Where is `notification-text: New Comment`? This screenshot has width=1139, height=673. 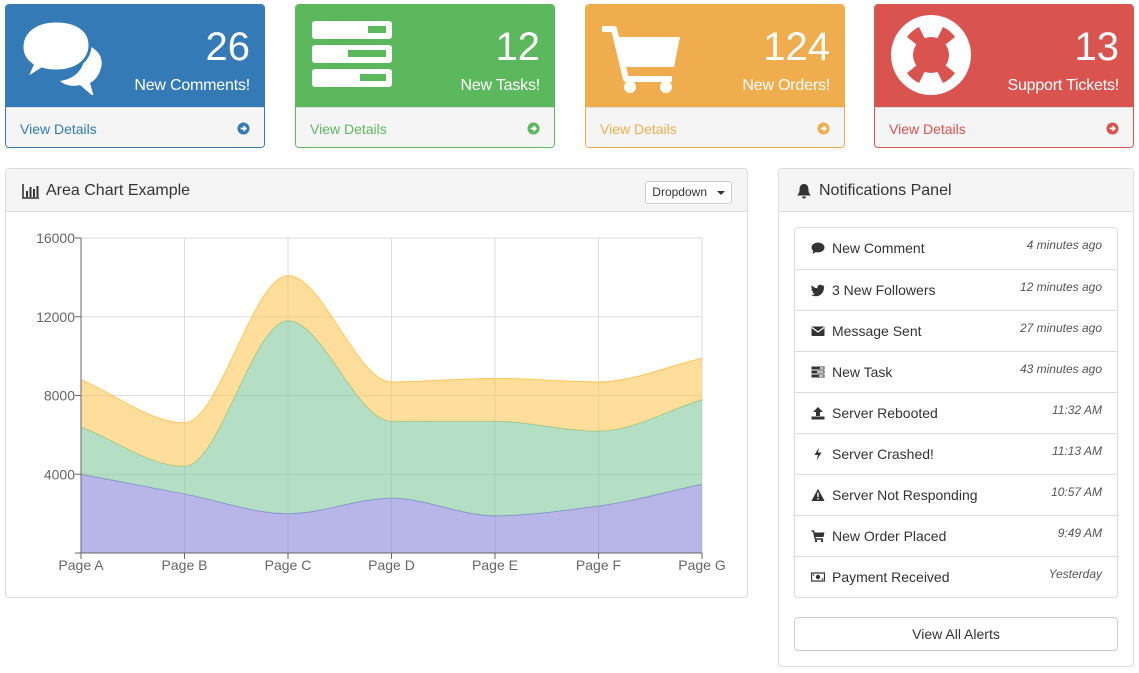 notification-text: New Comment is located at coordinates (878, 248).